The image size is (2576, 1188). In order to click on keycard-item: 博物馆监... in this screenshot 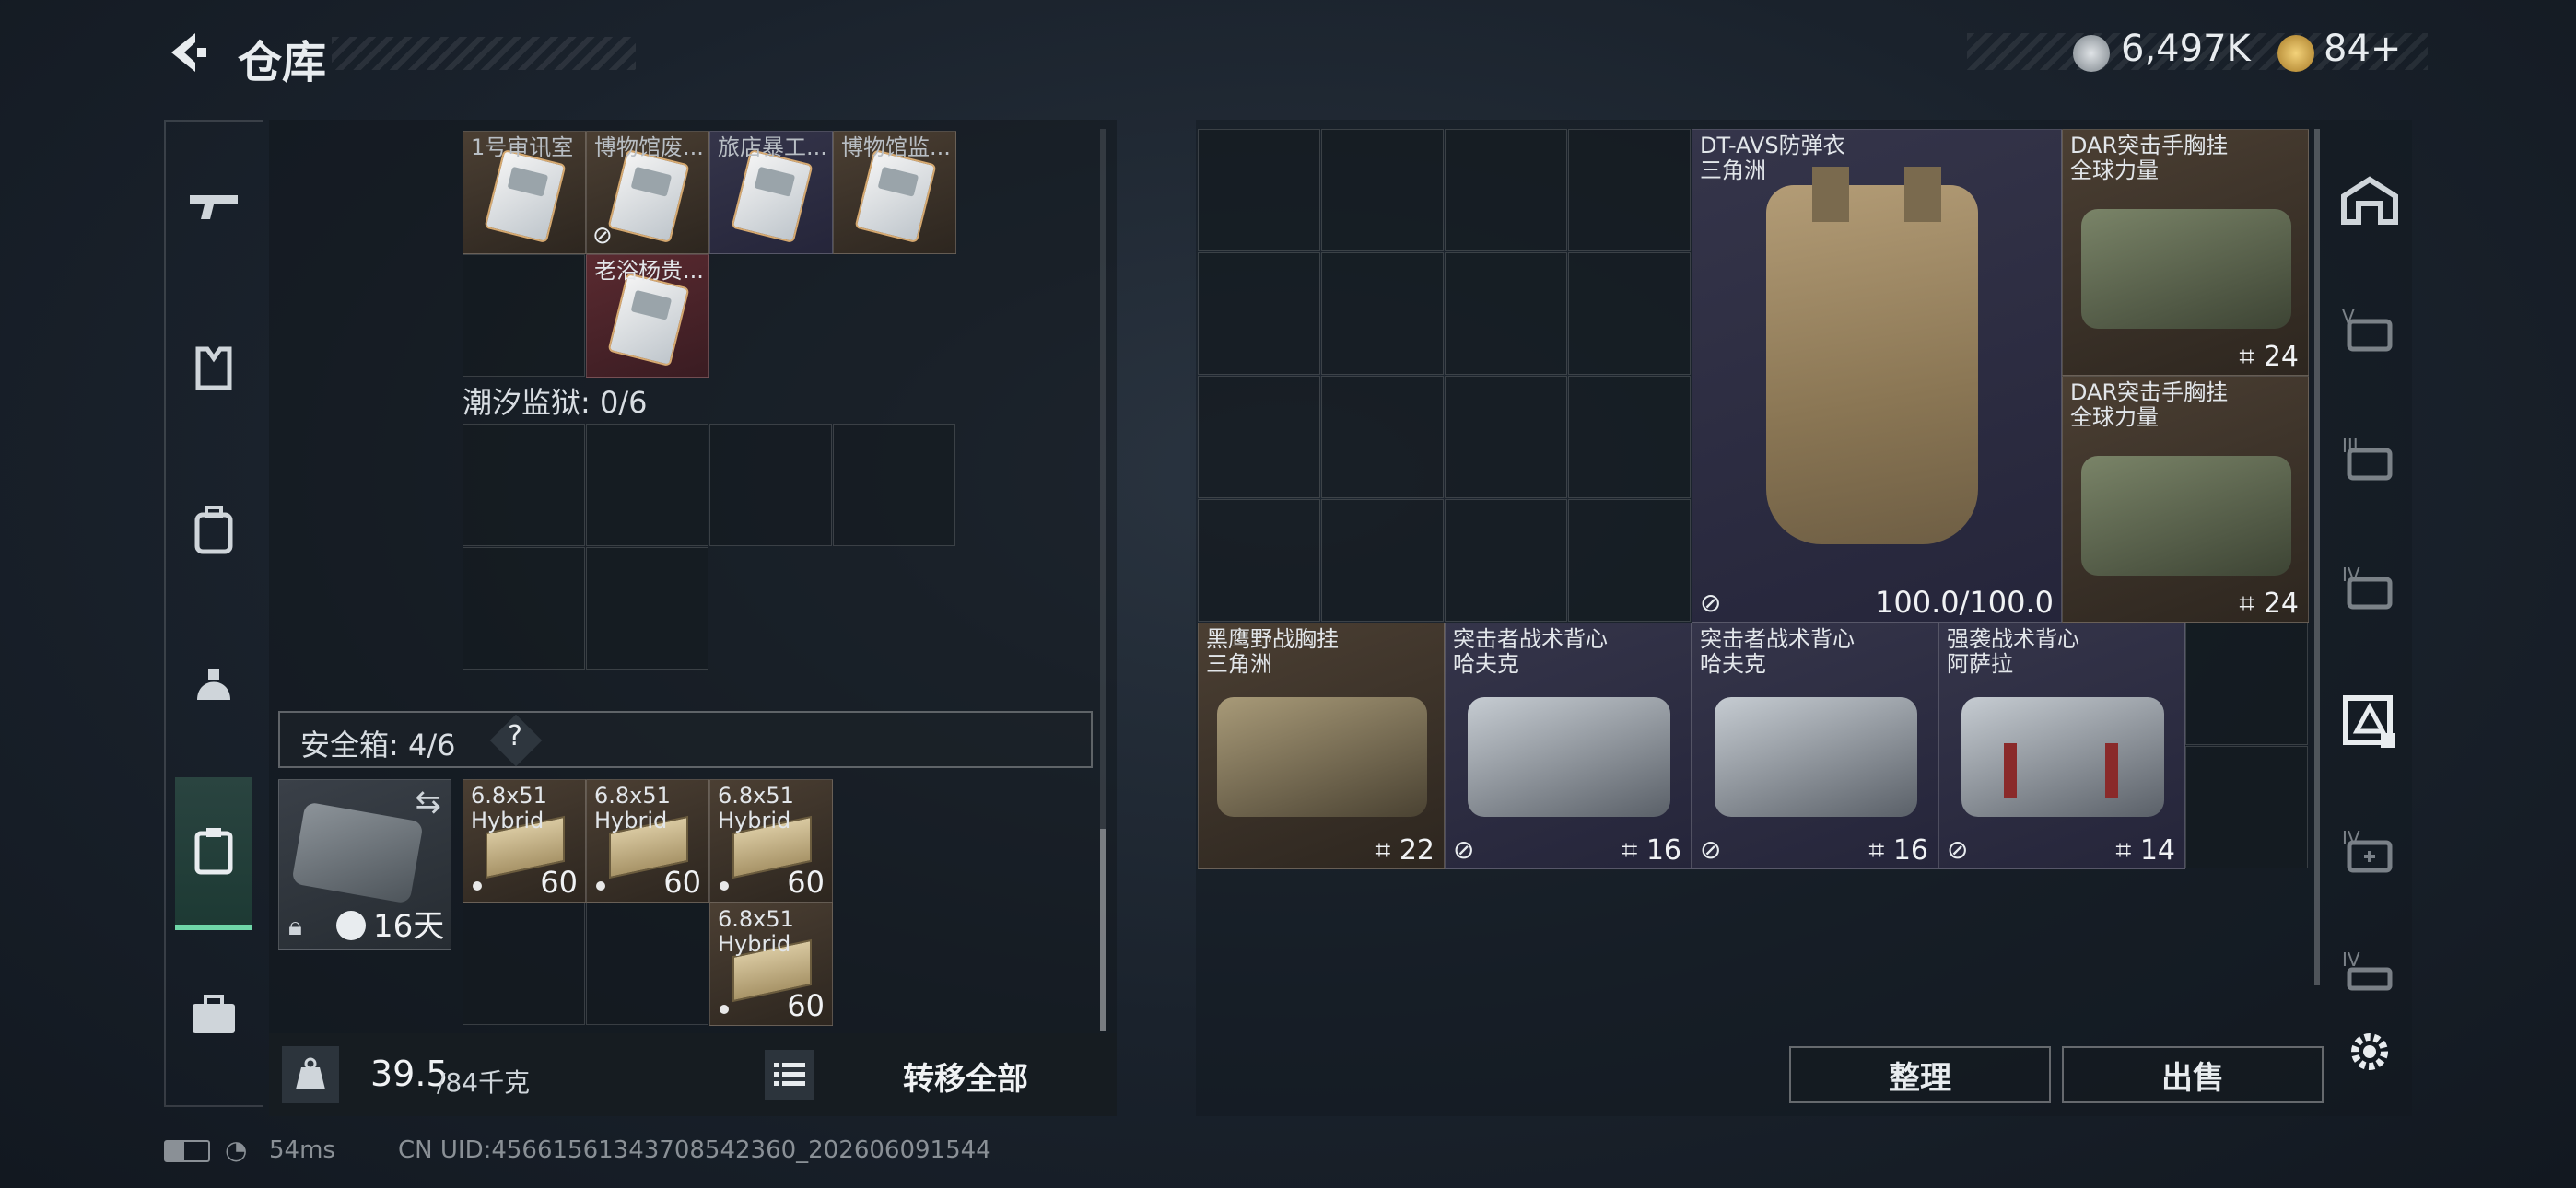, I will do `click(894, 192)`.